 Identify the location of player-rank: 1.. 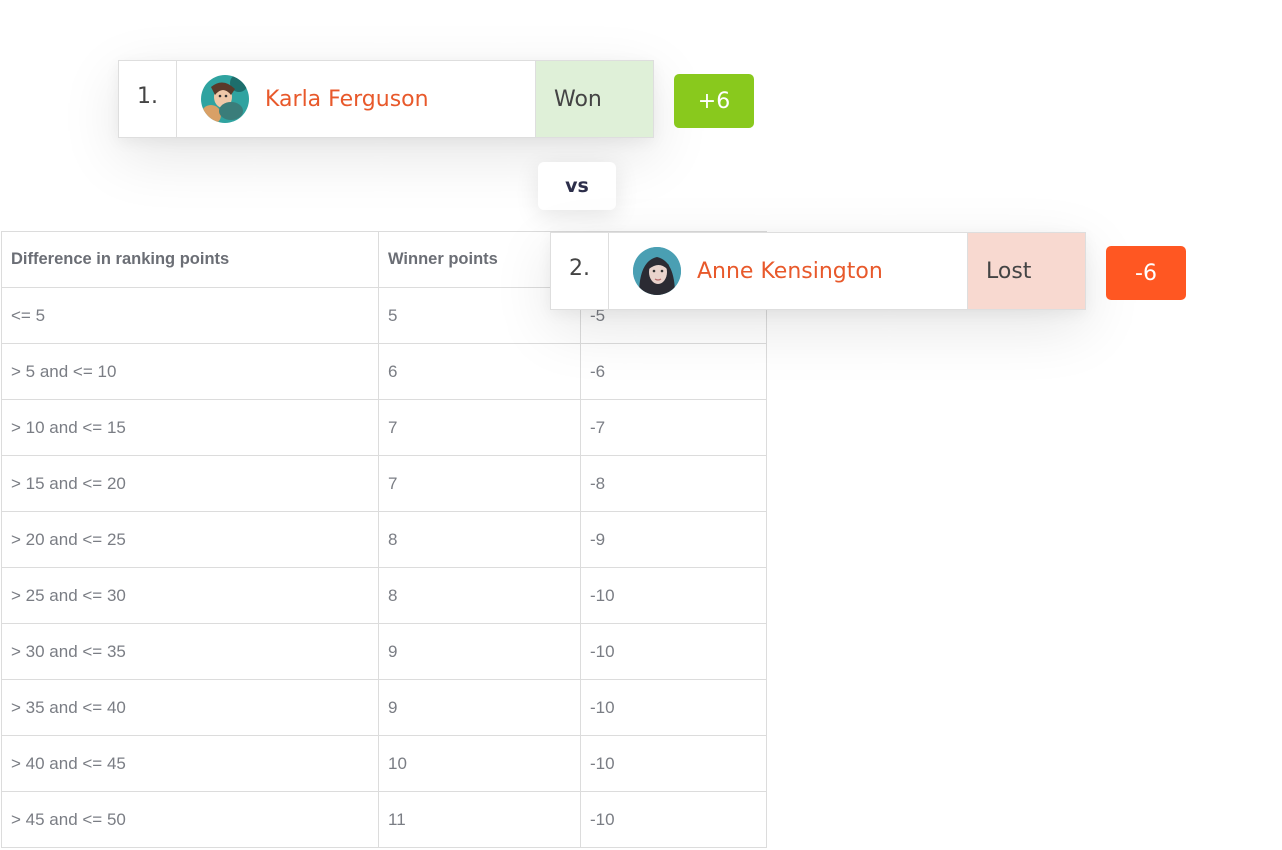
(148, 99).